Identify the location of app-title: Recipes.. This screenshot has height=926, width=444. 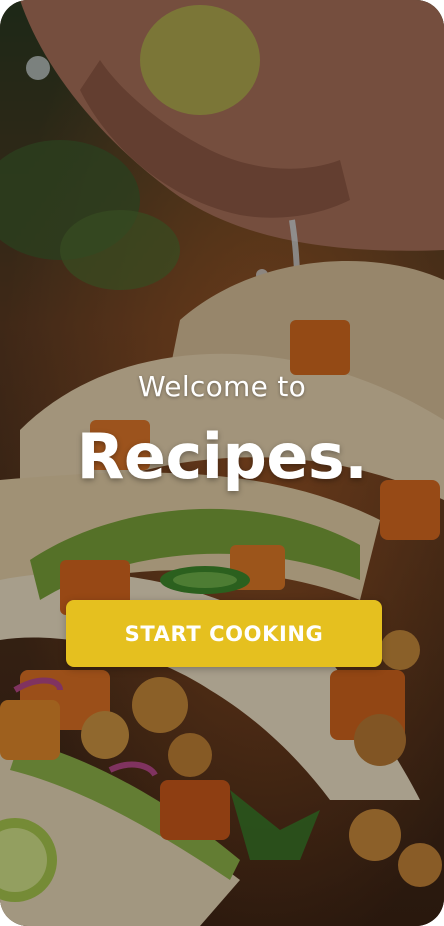
(222, 456).